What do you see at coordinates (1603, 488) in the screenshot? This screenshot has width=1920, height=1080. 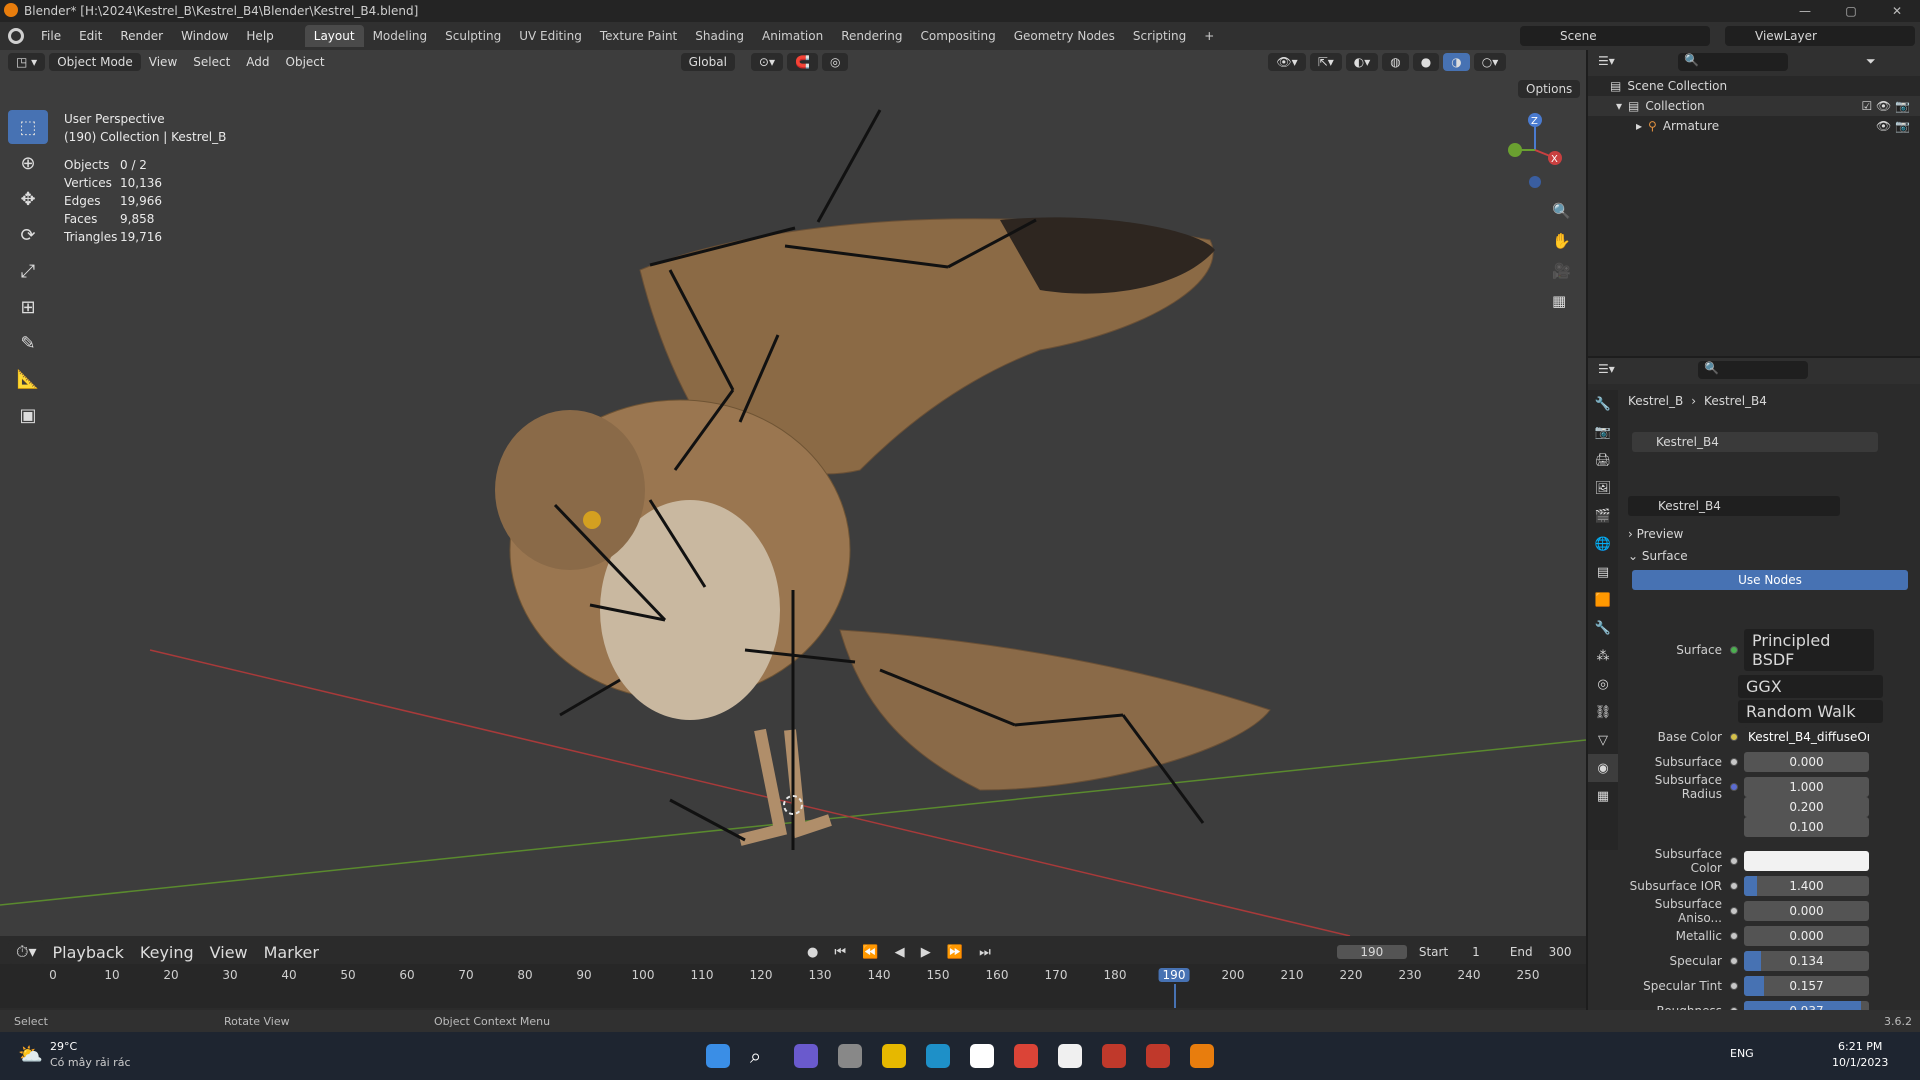 I see `view-layer-tab-icon: 🖼` at bounding box center [1603, 488].